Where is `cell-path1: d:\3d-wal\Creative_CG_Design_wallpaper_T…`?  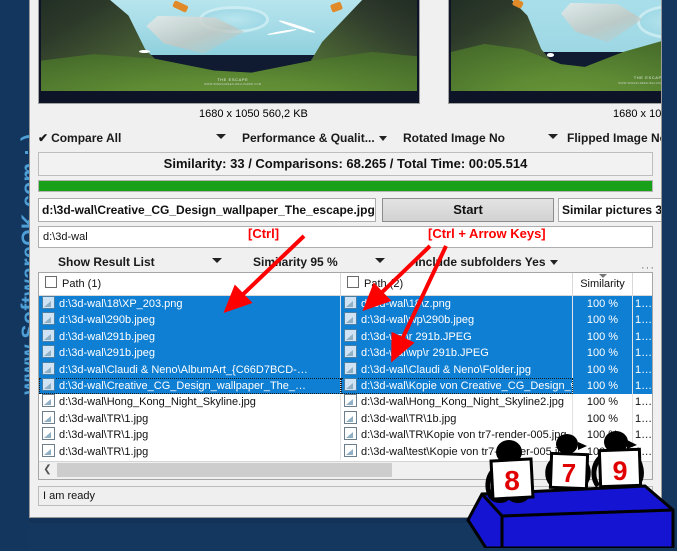
cell-path1: d:\3d-wal\Creative_CG_Design_wallpaper_T… is located at coordinates (190, 386).